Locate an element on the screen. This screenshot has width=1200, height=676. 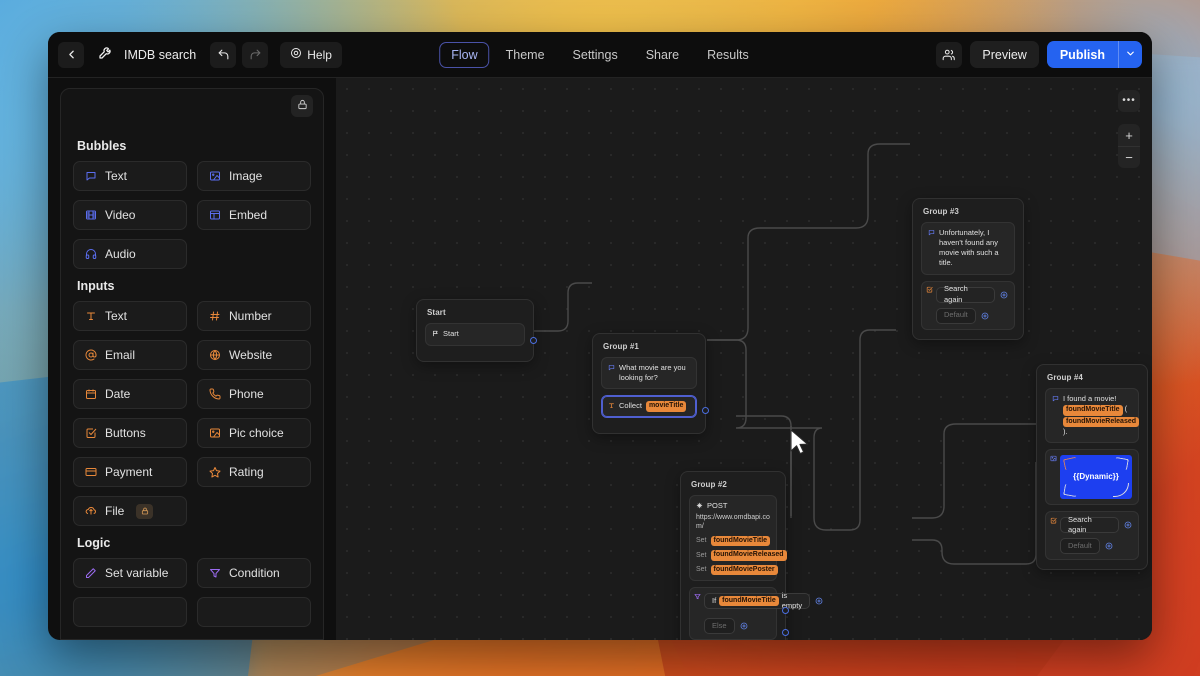
condition-if-row: If foundMovieTitle is empty is located at coordinates (763, 600).